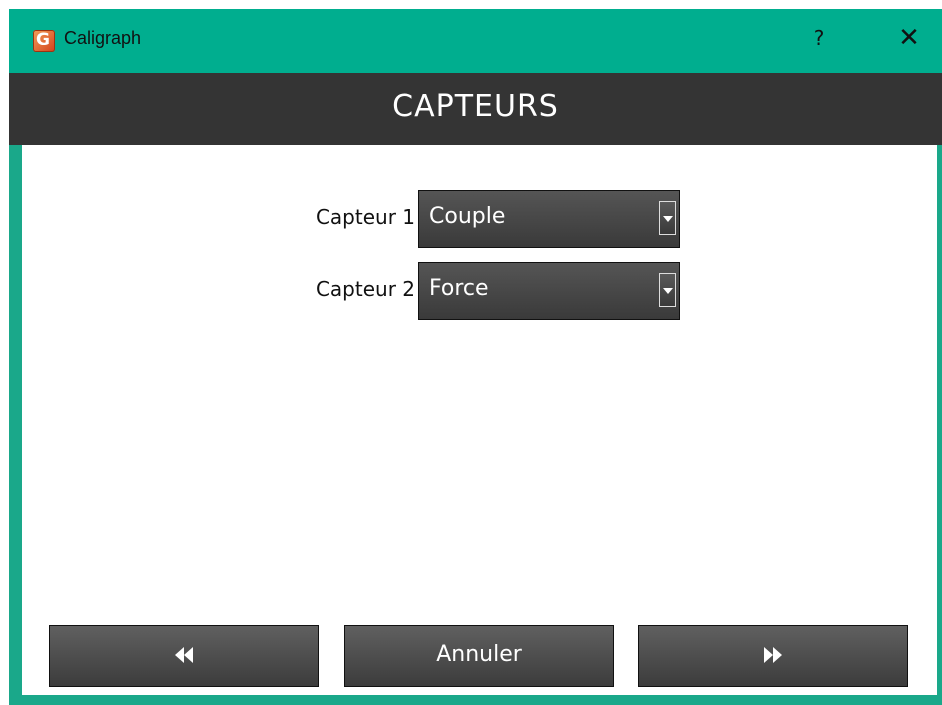 The height and width of the screenshot is (705, 942). I want to click on next-button, so click(773, 656).